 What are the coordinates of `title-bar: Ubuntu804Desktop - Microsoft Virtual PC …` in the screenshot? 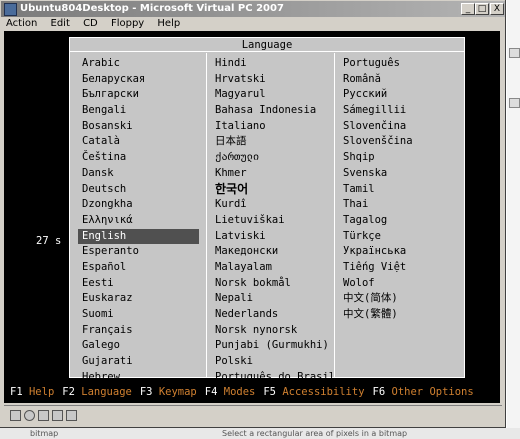 It's located at (253, 9).